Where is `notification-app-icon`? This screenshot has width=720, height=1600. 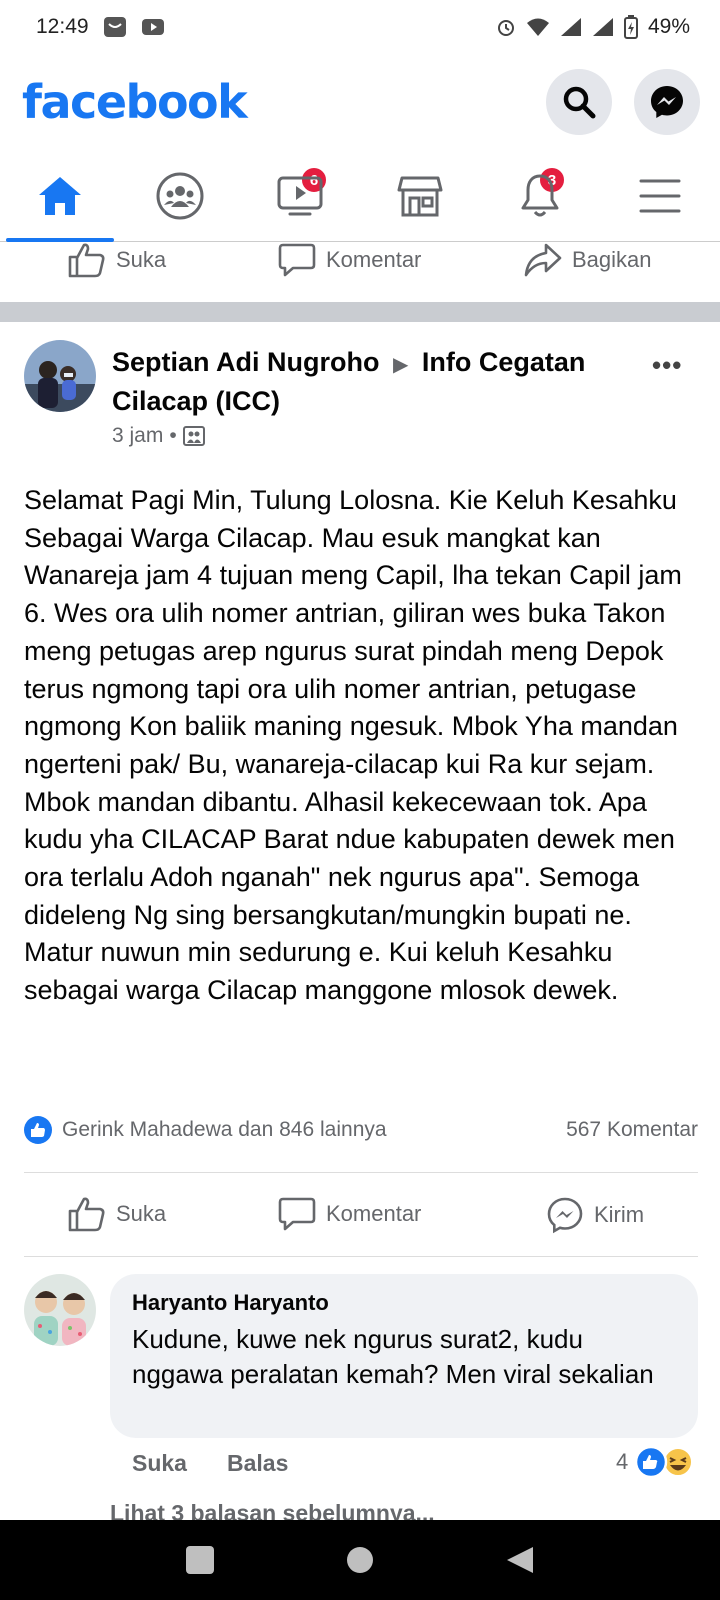 notification-app-icon is located at coordinates (115, 27).